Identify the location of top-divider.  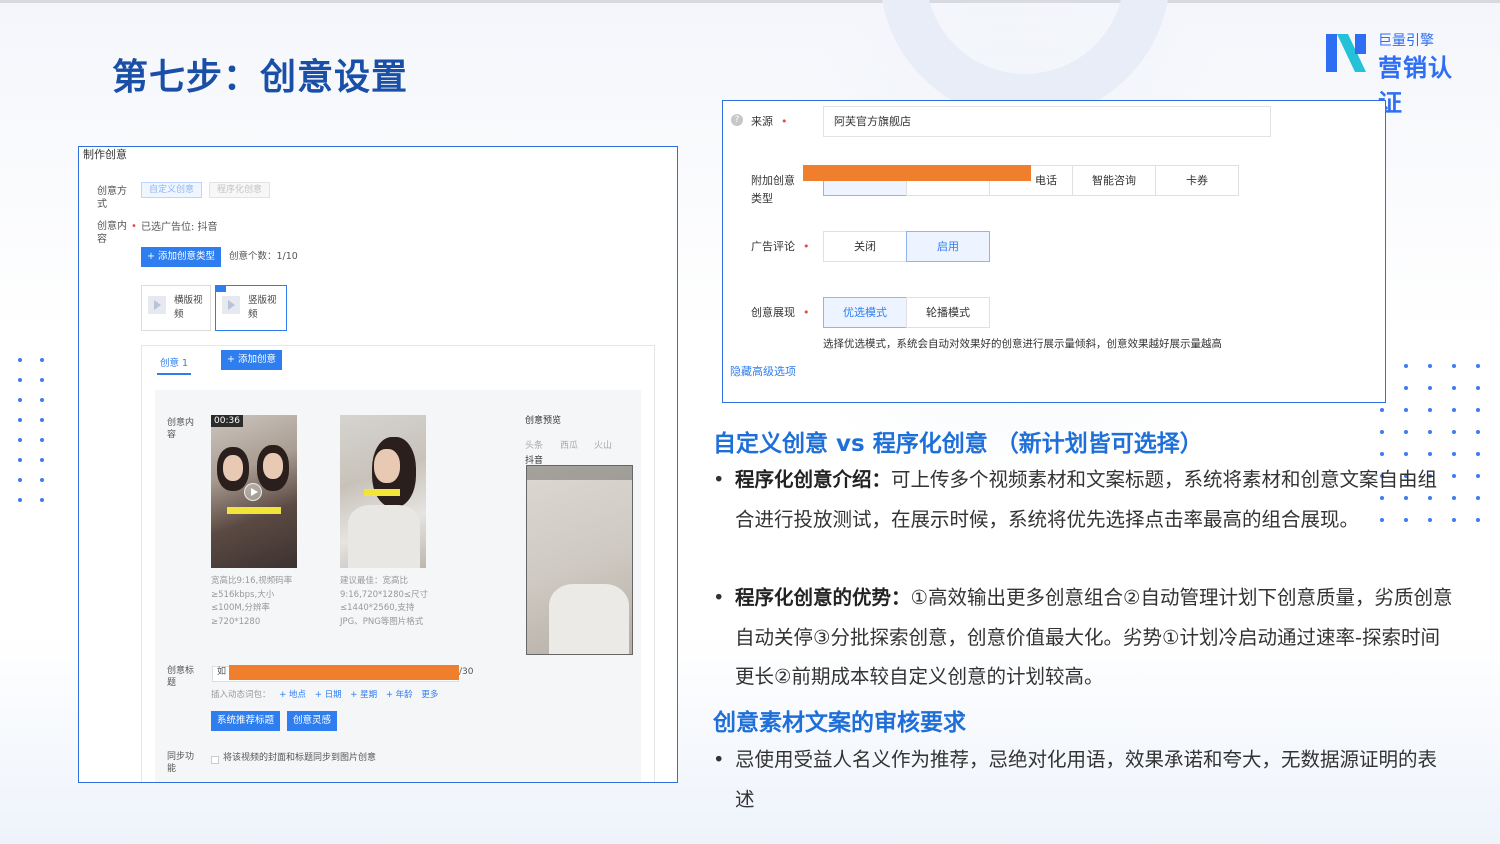
(750, 1).